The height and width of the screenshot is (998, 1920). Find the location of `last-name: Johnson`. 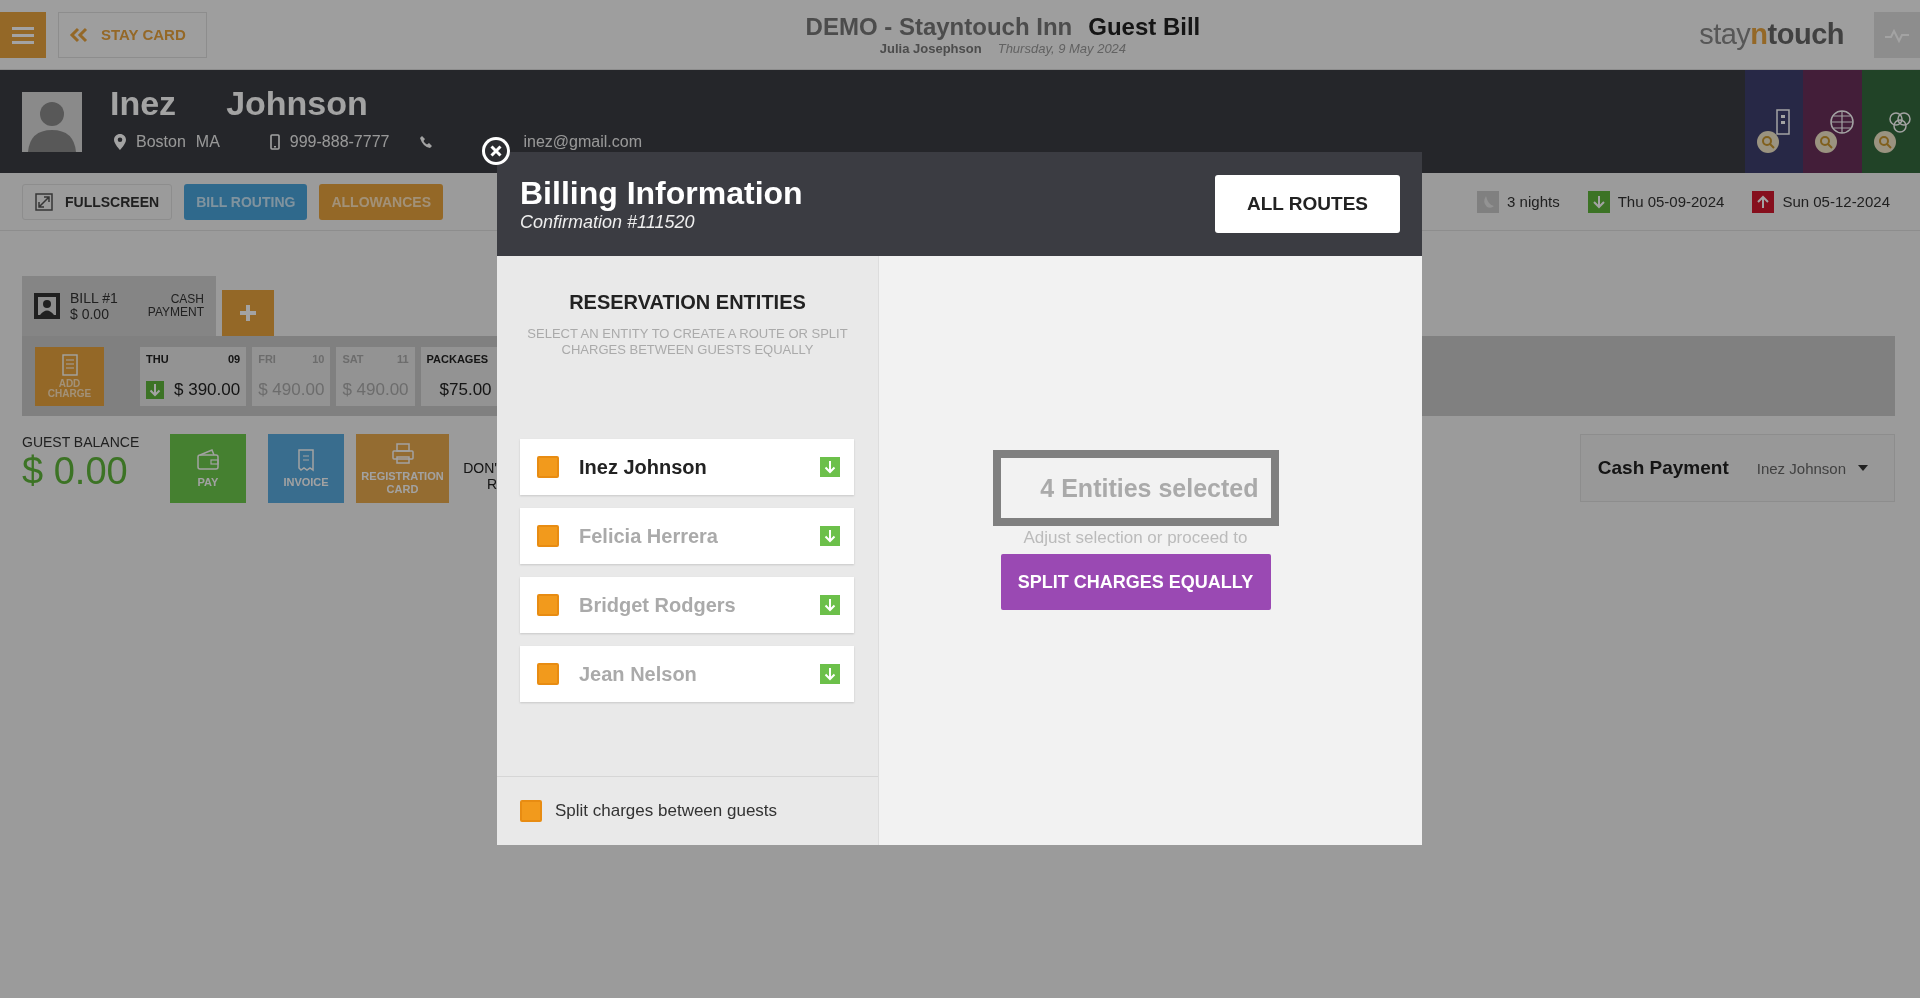

last-name: Johnson is located at coordinates (297, 103).